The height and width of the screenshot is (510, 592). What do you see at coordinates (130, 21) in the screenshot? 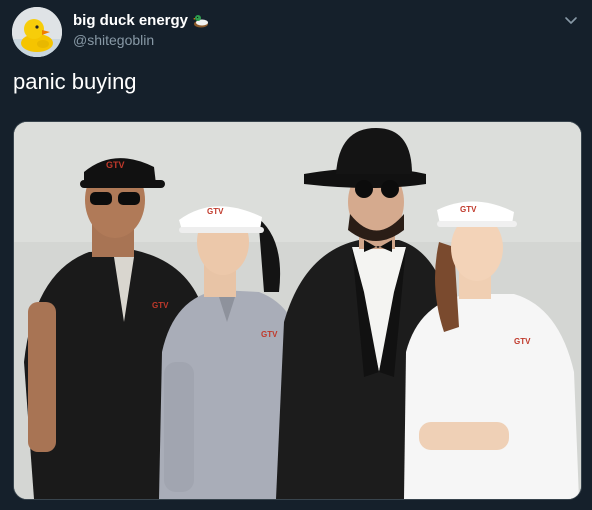
I see `display-name: big duck energy` at bounding box center [130, 21].